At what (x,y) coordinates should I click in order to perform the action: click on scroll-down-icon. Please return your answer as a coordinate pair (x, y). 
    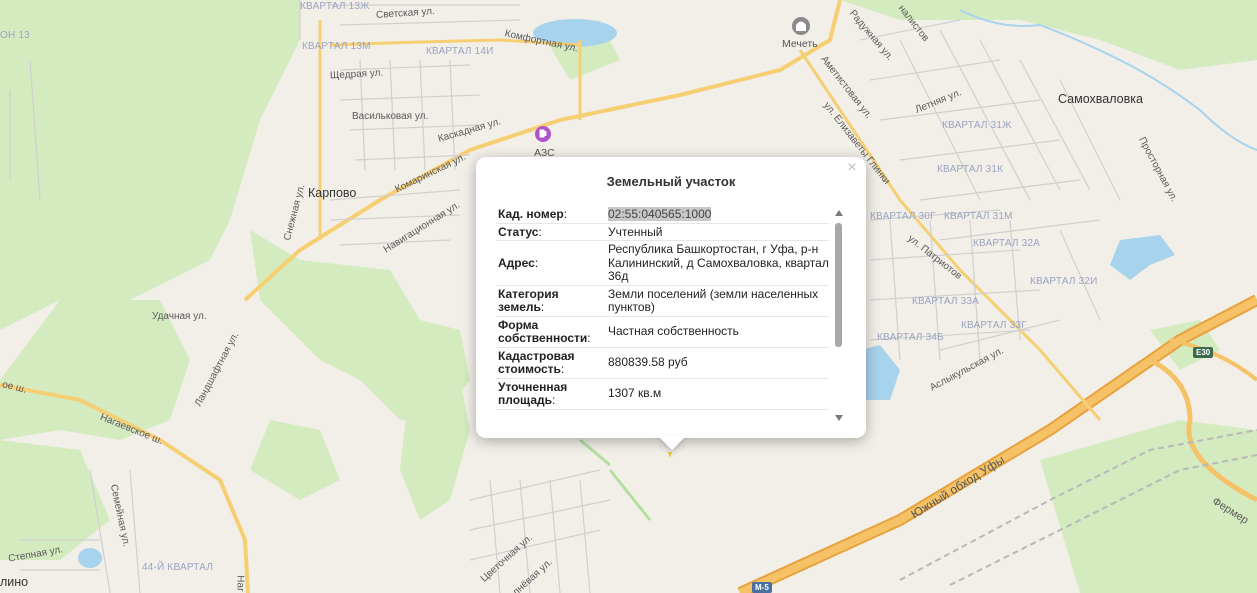
    Looking at the image, I should click on (839, 418).